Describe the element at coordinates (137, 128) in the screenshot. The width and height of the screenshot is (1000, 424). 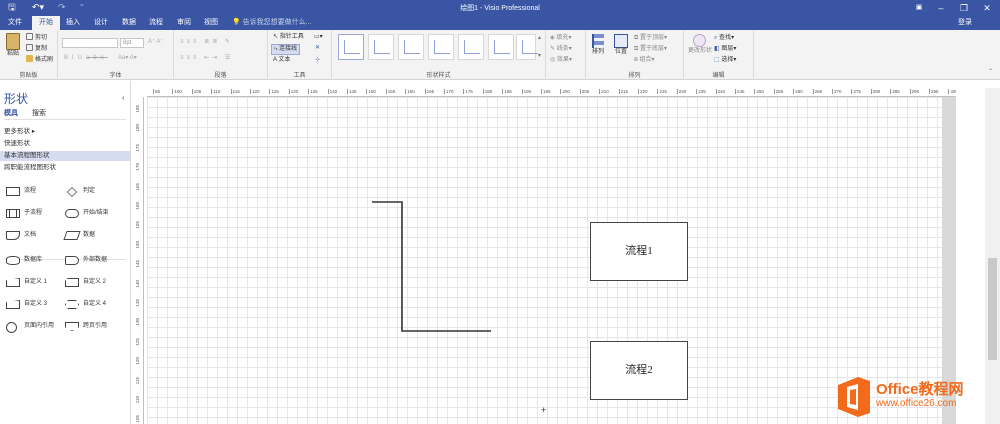
I see `ruler-tick-label: 180` at that location.